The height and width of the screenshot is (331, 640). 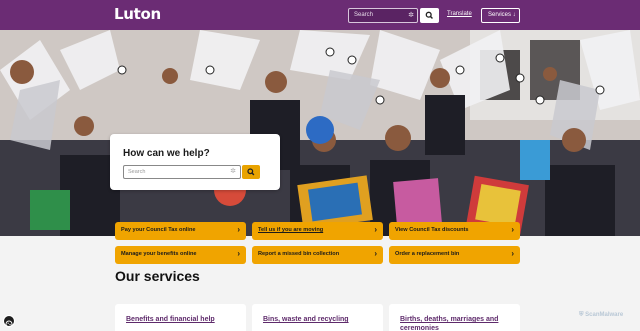 I want to click on luton-logo: Luton, so click(x=137, y=14).